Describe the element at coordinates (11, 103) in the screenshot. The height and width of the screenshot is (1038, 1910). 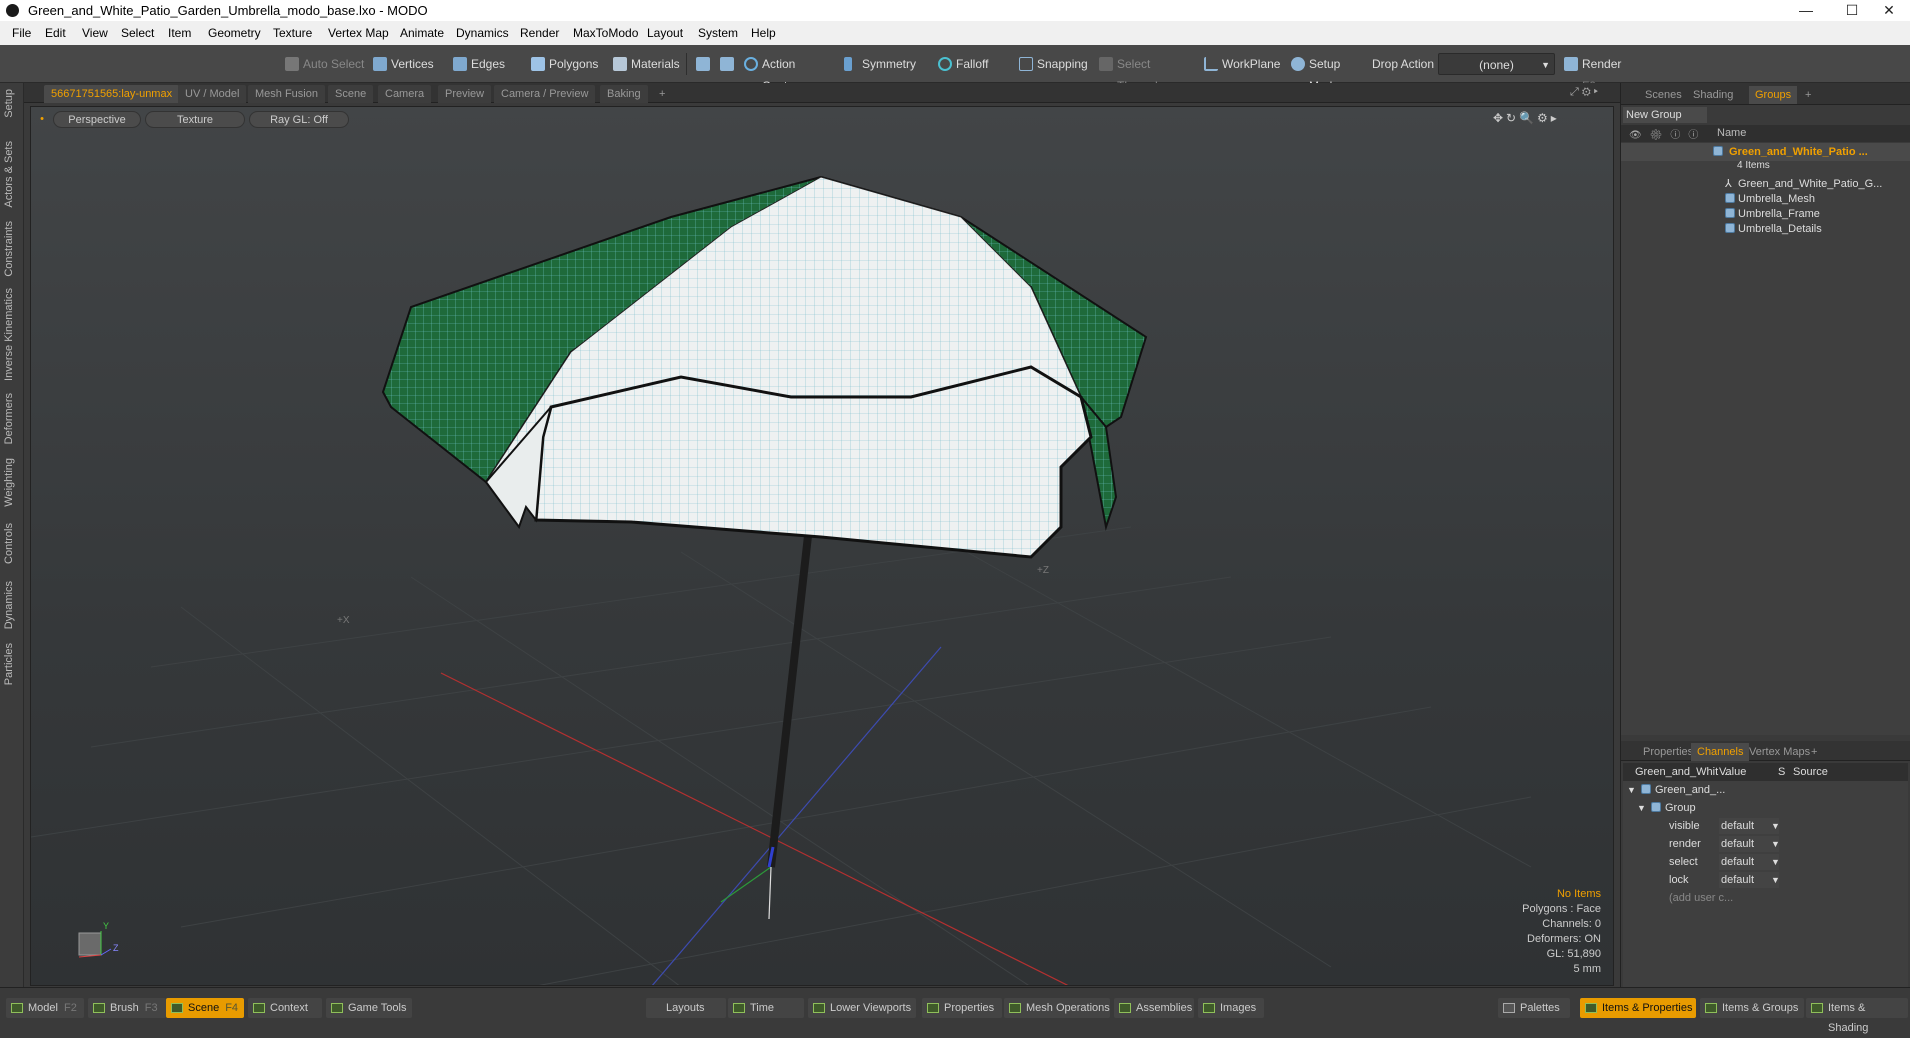
I see `tab-setup: Setup` at that location.